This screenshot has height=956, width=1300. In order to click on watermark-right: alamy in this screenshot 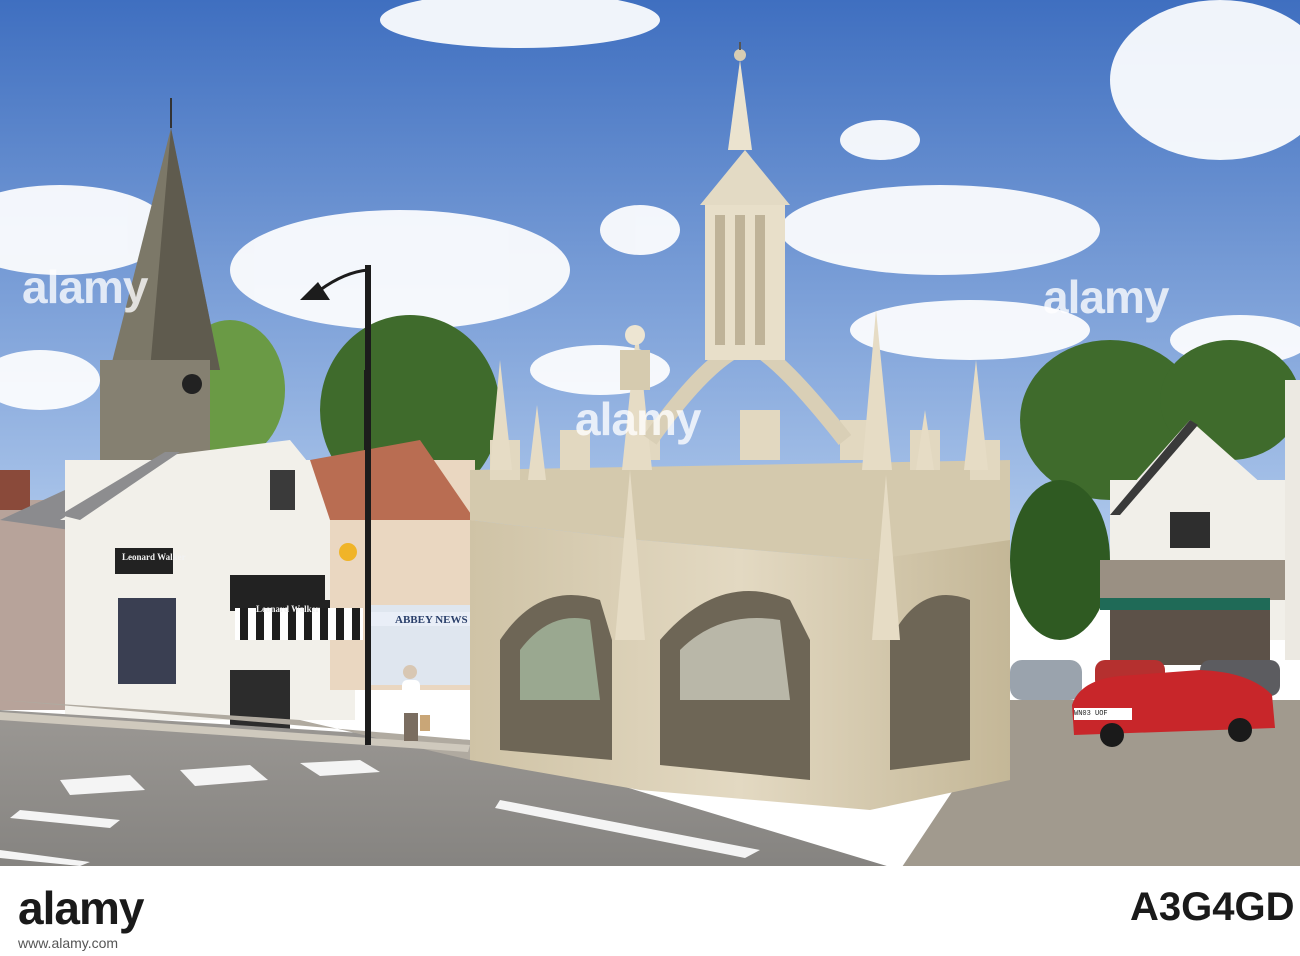, I will do `click(1106, 297)`.